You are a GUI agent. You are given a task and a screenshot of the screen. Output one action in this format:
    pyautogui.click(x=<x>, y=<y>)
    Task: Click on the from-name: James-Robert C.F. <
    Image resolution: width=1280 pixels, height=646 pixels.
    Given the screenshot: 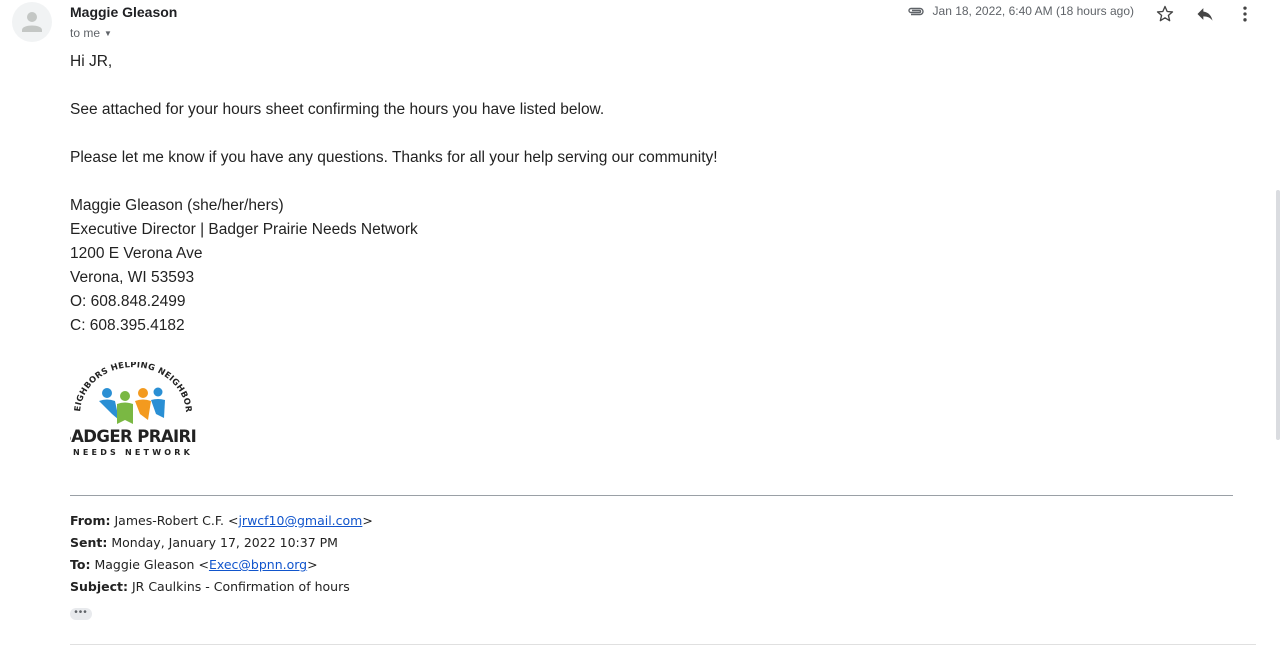 What is the action you would take?
    pyautogui.click(x=176, y=520)
    